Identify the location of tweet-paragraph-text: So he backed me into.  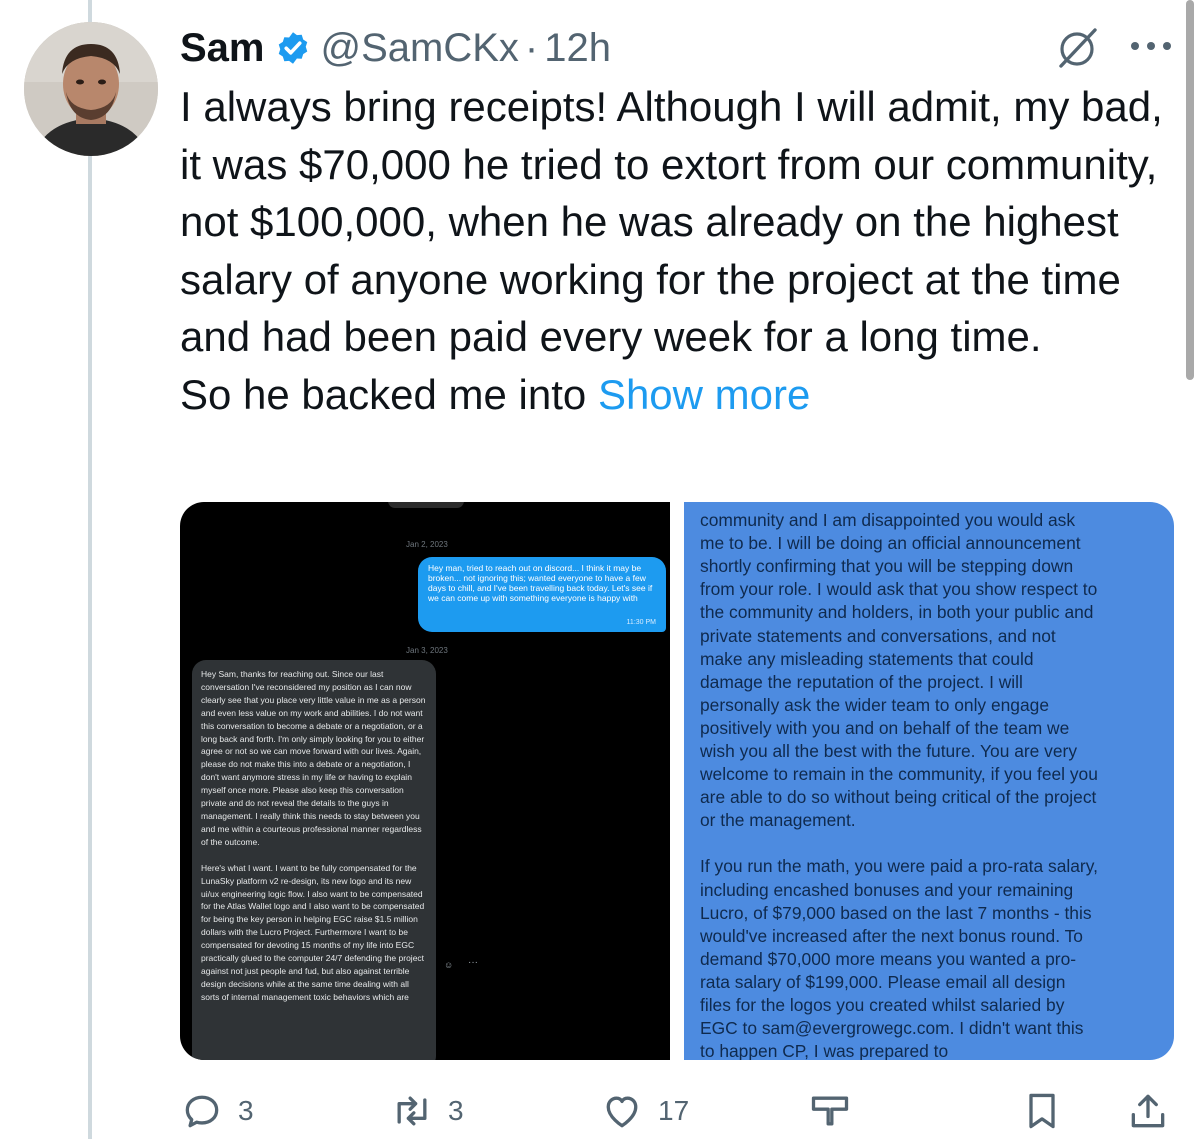
(383, 394).